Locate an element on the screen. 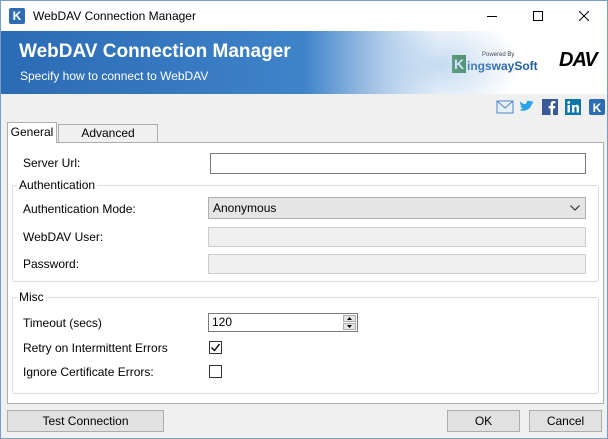  server-url-input is located at coordinates (398, 163).